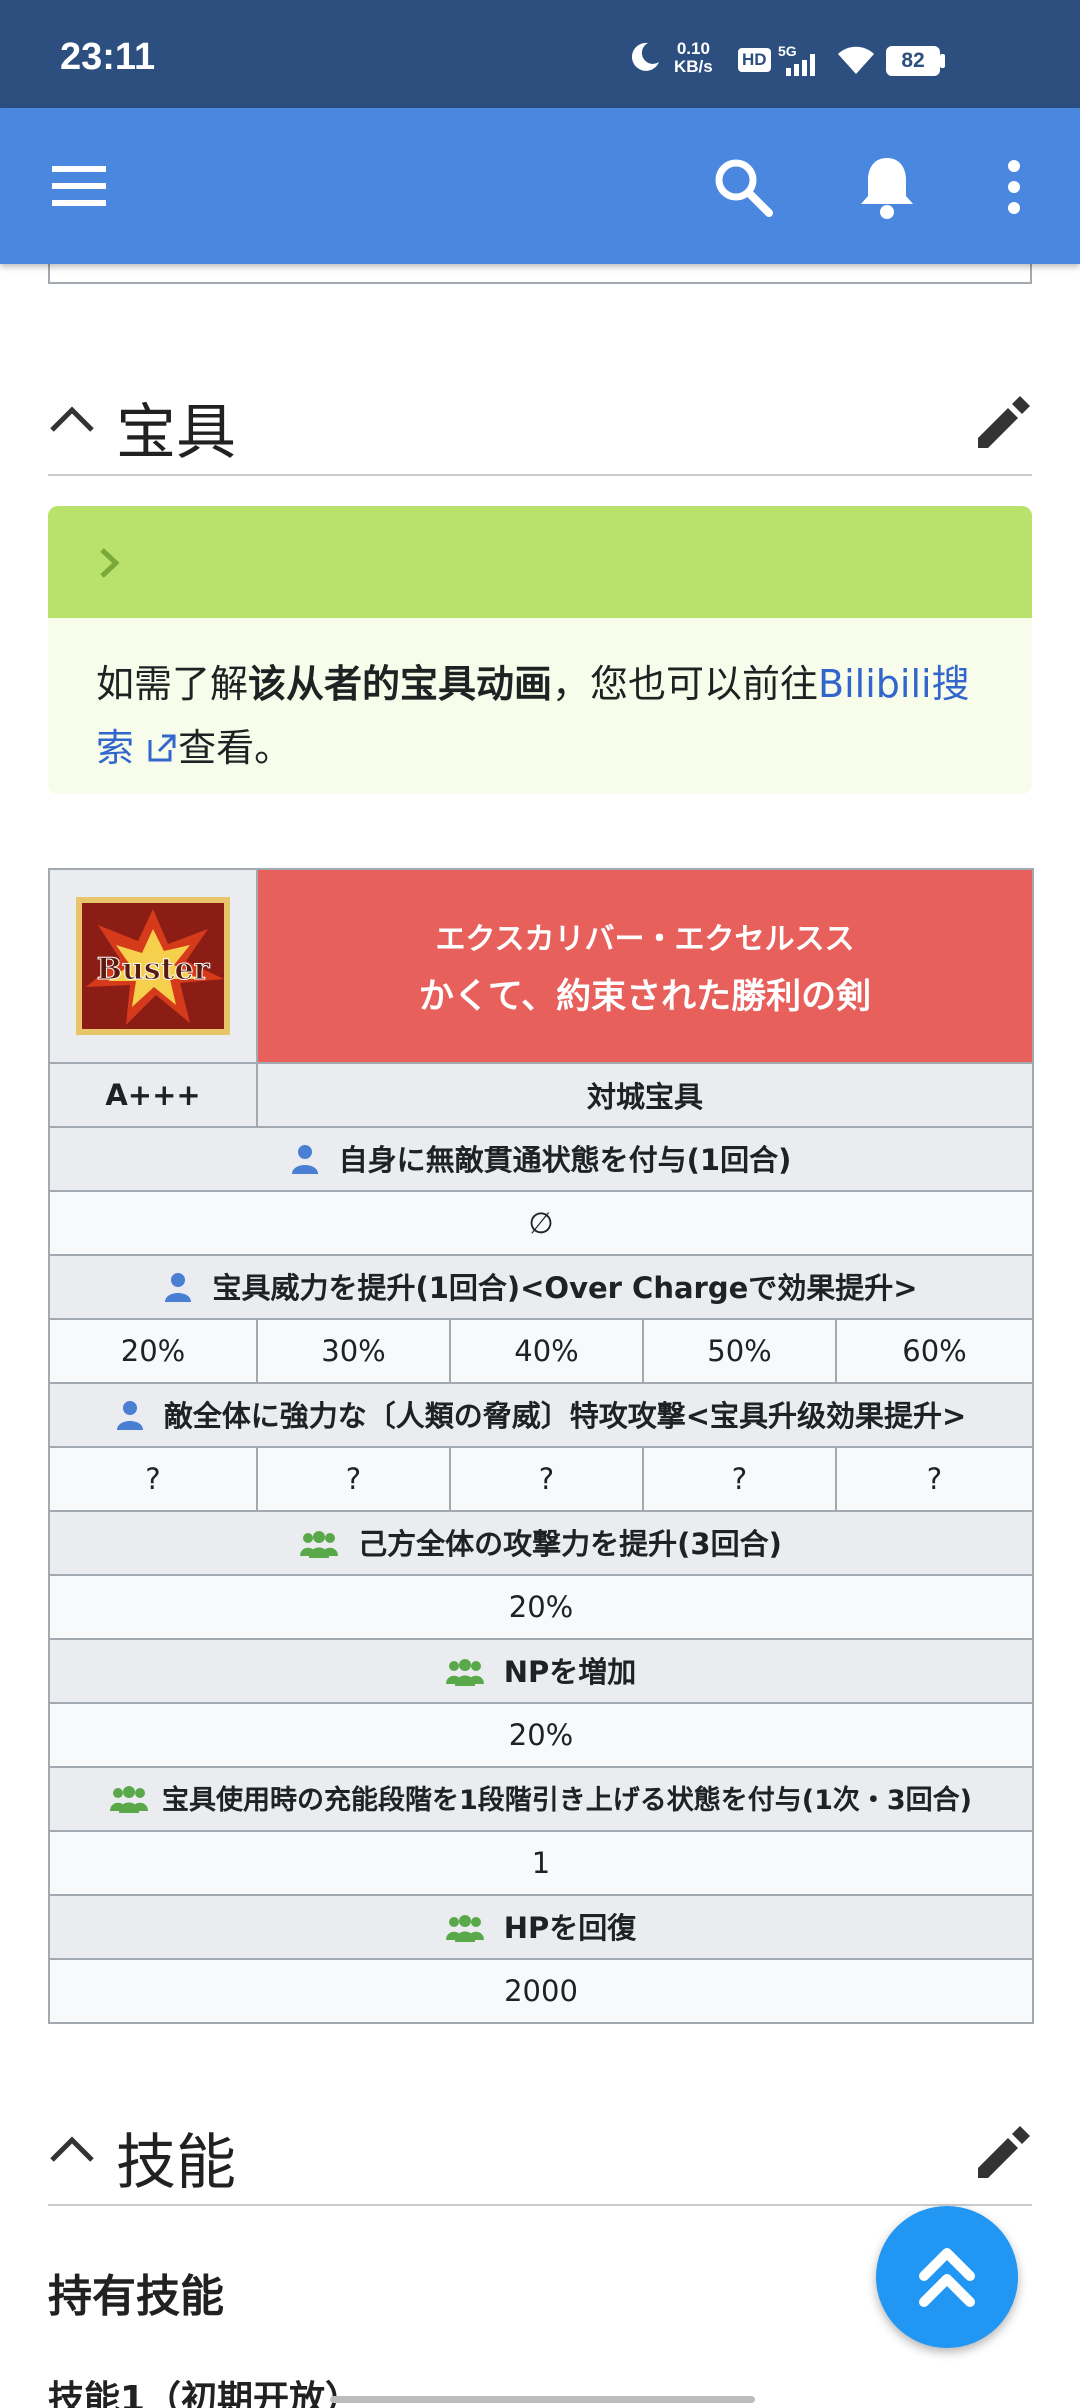 This screenshot has width=1080, height=2408. I want to click on section-title: 宝具, so click(176, 433).